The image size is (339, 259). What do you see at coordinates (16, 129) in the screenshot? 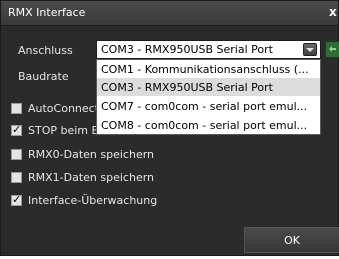
I see `stop-on-exit-checkbox` at bounding box center [16, 129].